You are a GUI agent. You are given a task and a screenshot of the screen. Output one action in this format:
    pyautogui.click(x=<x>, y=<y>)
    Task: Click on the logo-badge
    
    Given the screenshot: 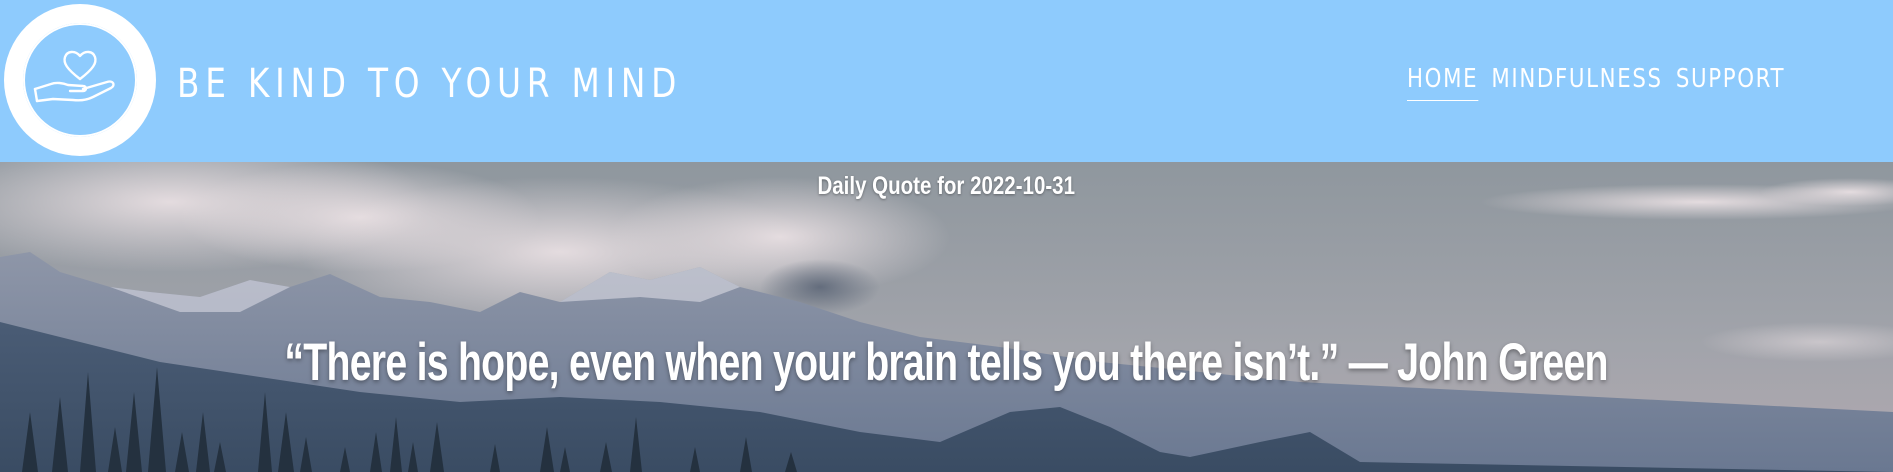 What is the action you would take?
    pyautogui.click(x=80, y=80)
    